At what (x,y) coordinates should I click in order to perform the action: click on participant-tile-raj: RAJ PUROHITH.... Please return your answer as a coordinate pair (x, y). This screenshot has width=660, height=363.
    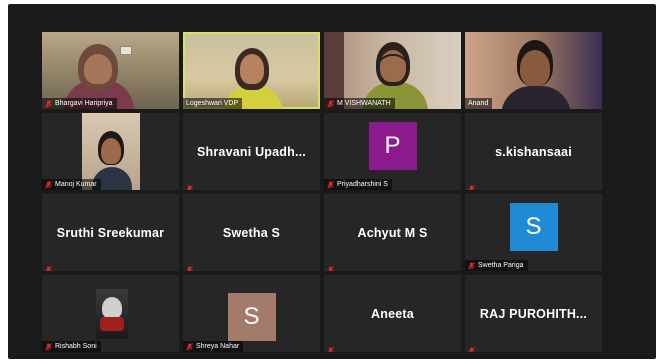
    Looking at the image, I should click on (533, 313).